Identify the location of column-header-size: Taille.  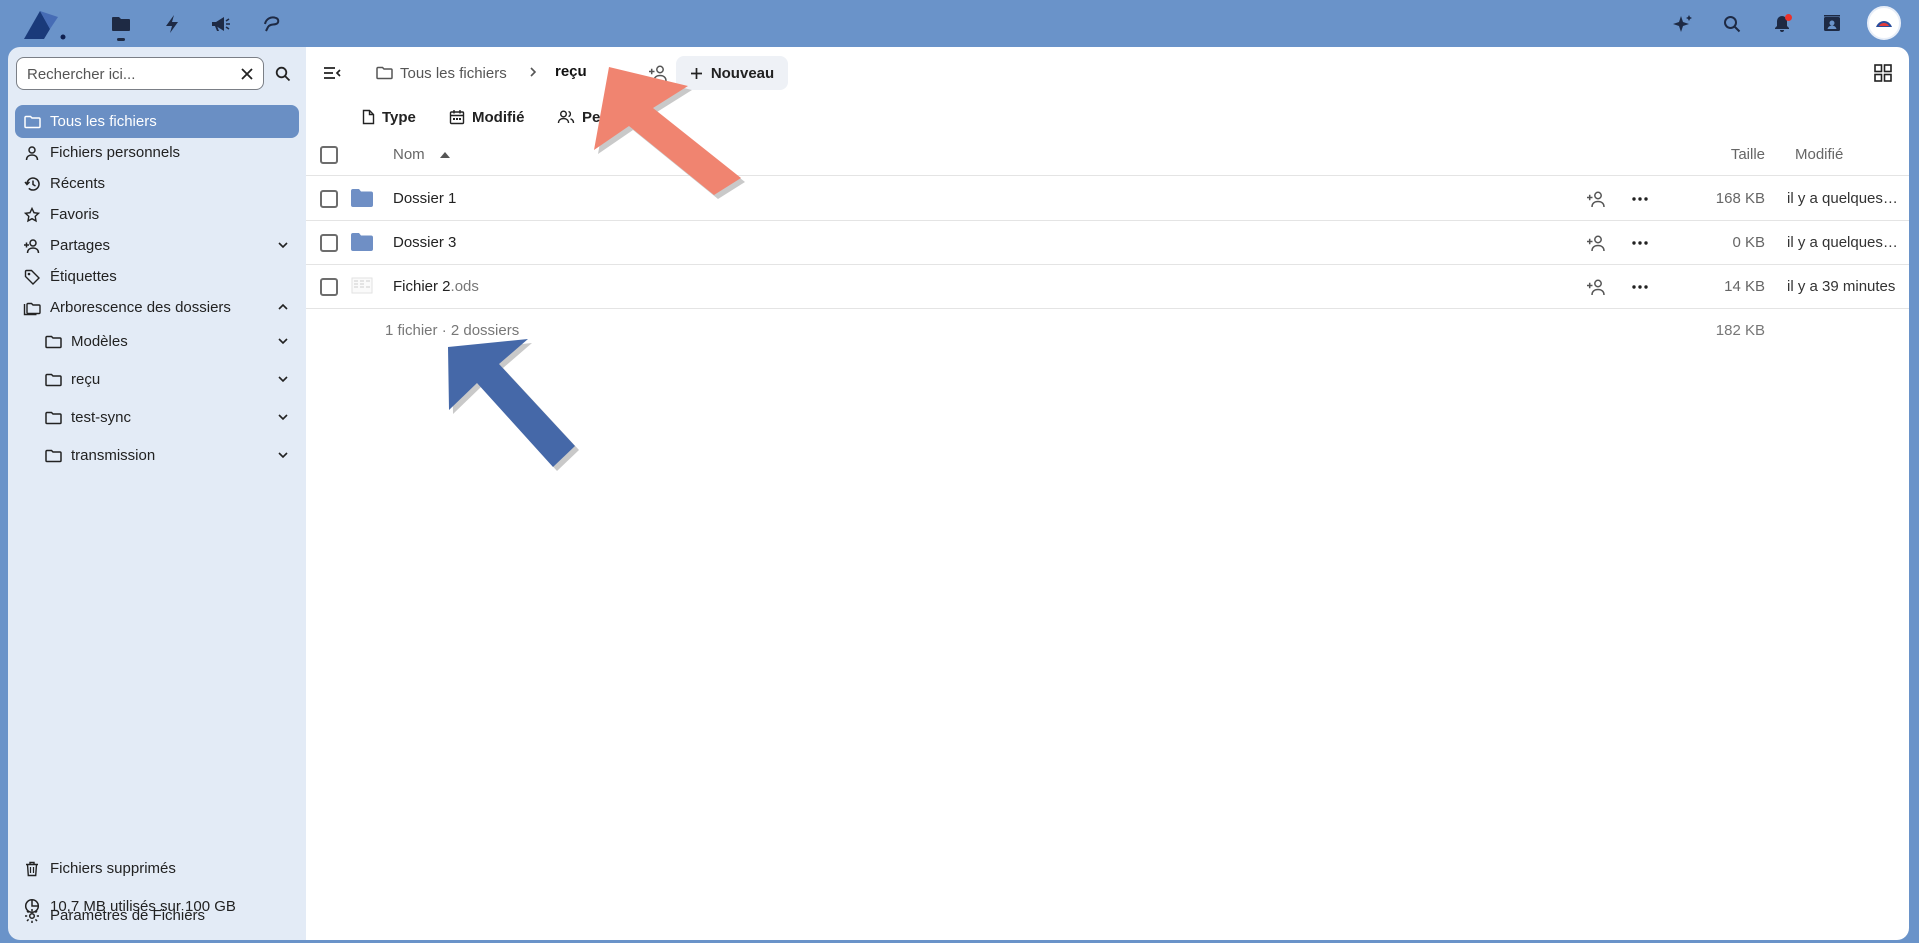
(1748, 154).